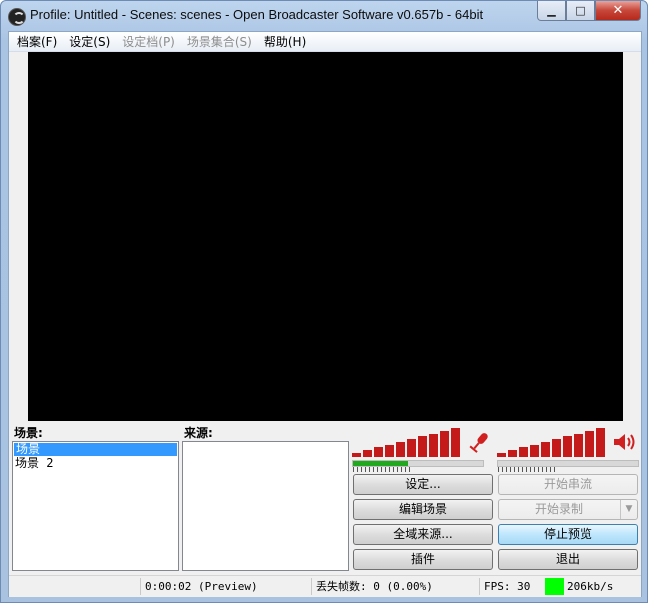 This screenshot has height=603, width=648. What do you see at coordinates (479, 442) in the screenshot?
I see `microphone-icon` at bounding box center [479, 442].